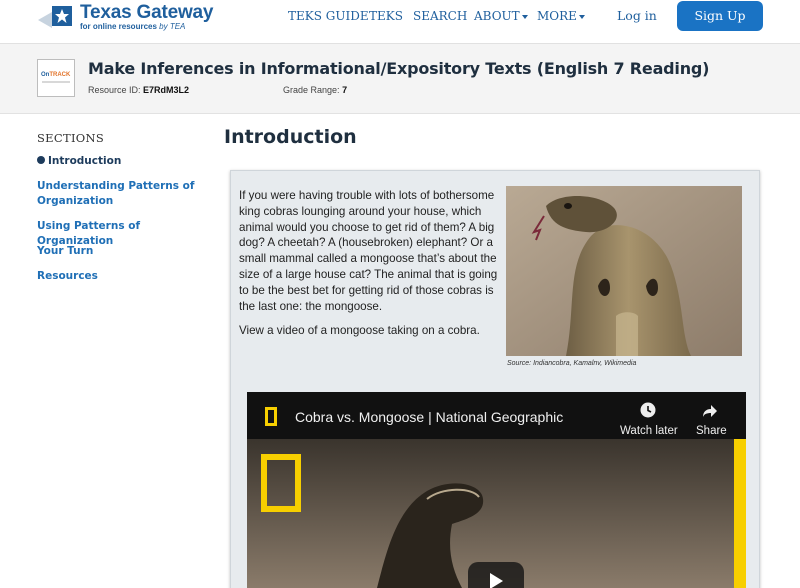  I want to click on logo-subtitle: for online resources by TEA, so click(132, 26).